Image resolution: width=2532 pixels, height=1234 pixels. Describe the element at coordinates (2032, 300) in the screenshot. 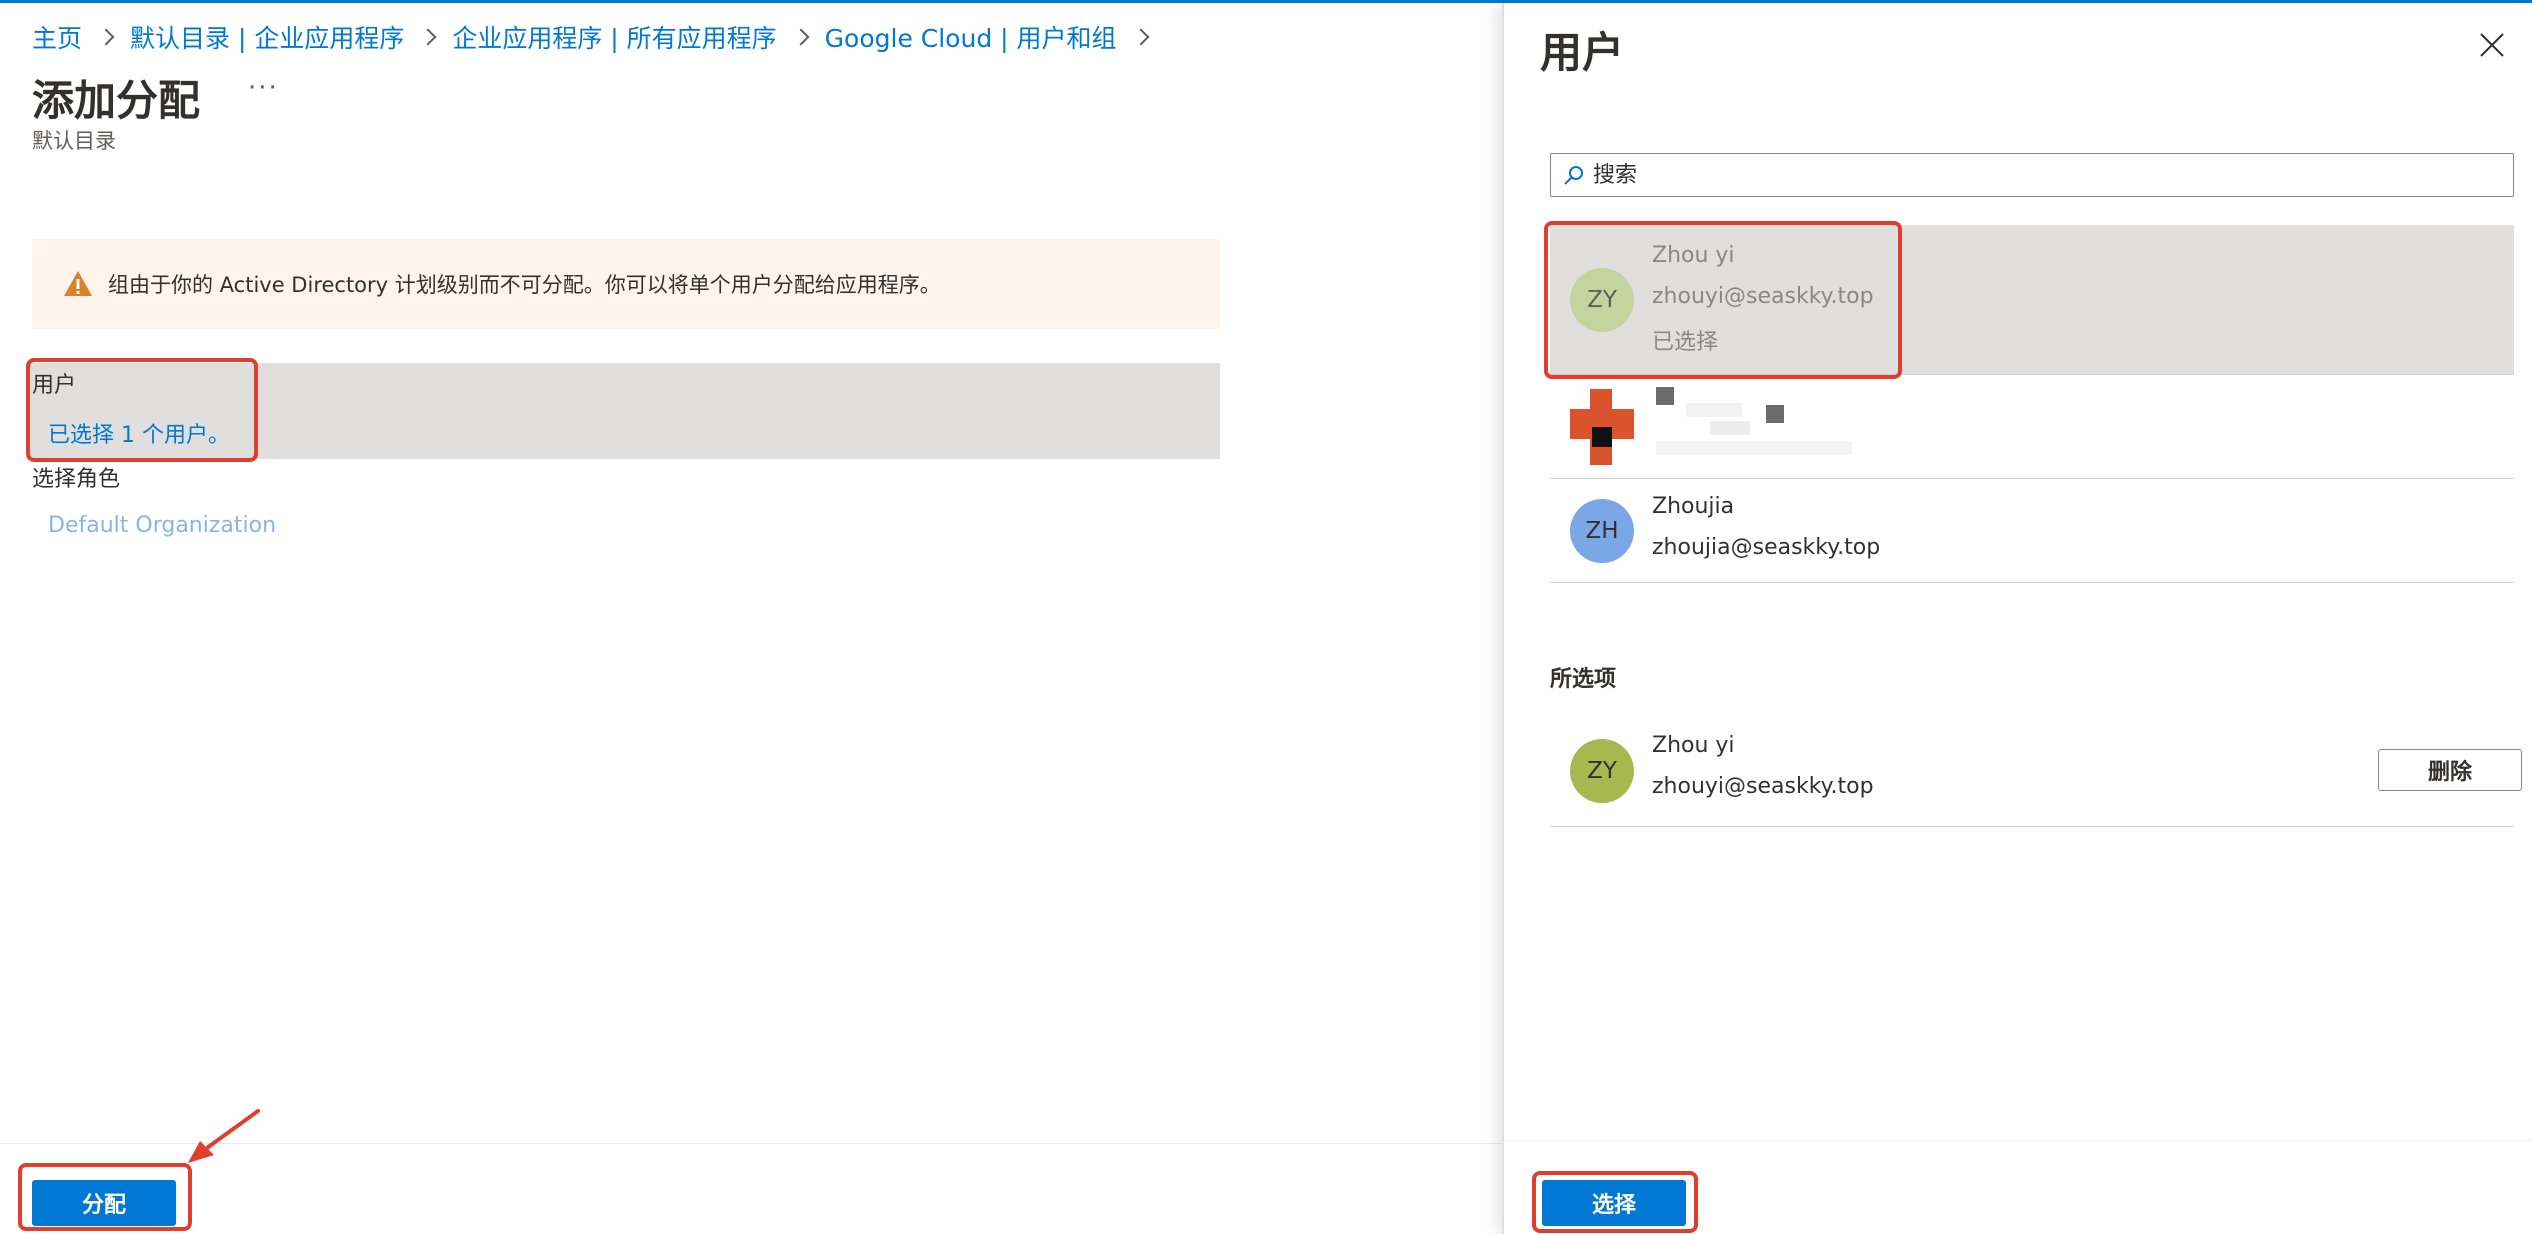

I see `user-result-row: ZY Zhou yi zhouyi@seaskky.top 已选择` at that location.